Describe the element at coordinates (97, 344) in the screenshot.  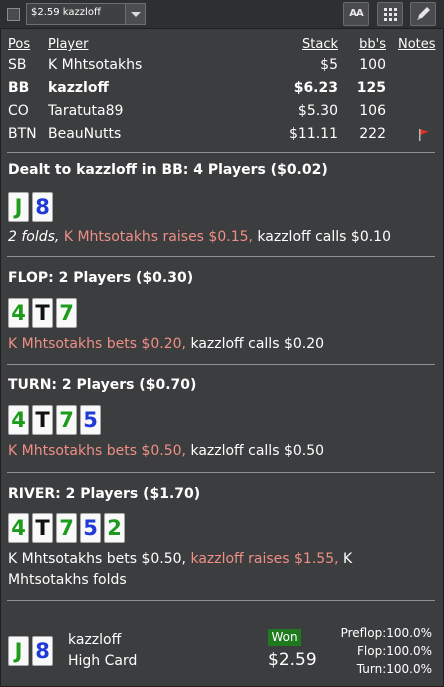
I see `action-bet: K Mhtsotakhs bets $0.20,` at that location.